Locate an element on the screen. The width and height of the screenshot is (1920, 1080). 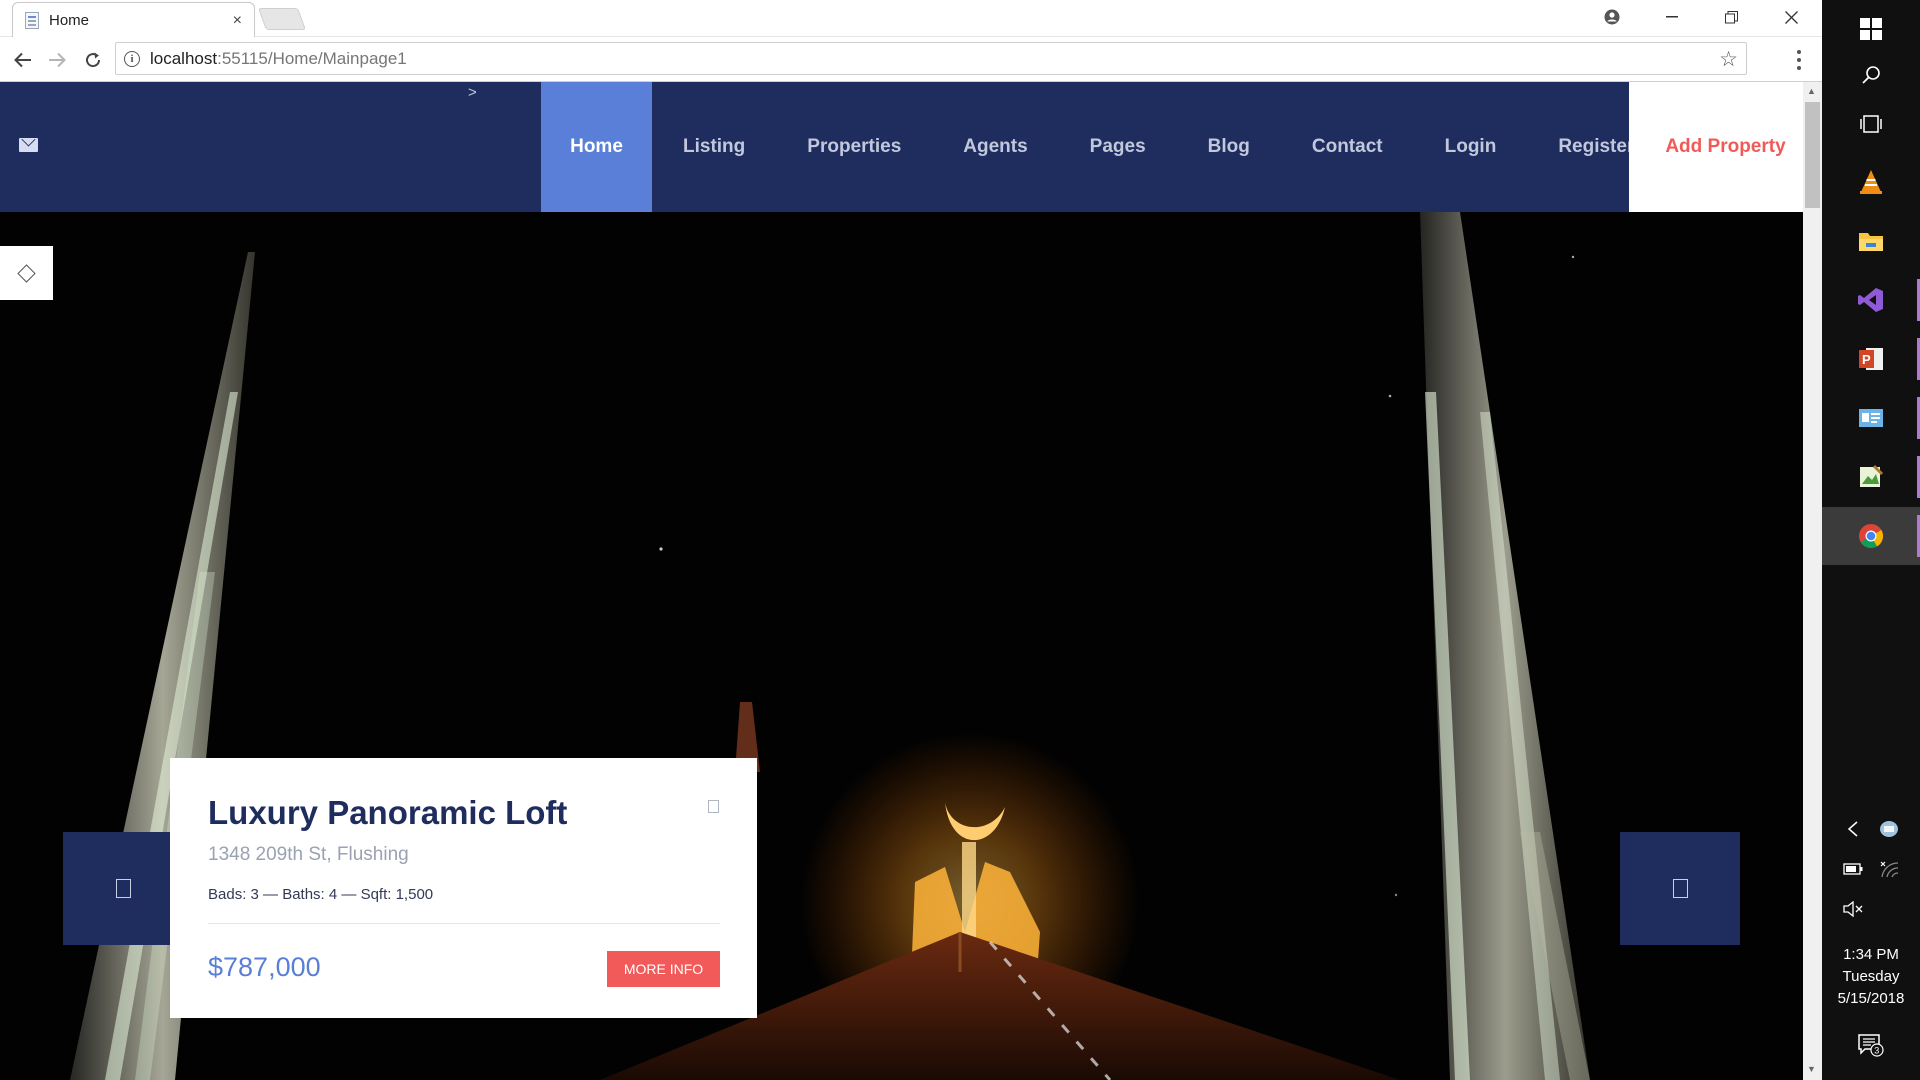
diamond-icon is located at coordinates (26, 273).